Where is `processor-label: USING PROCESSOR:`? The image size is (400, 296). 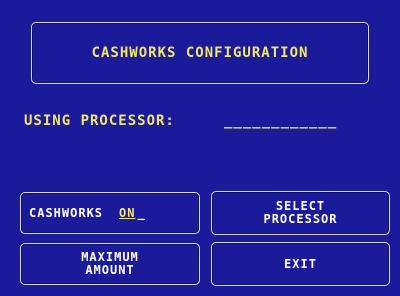 processor-label: USING PROCESSOR: is located at coordinates (99, 121).